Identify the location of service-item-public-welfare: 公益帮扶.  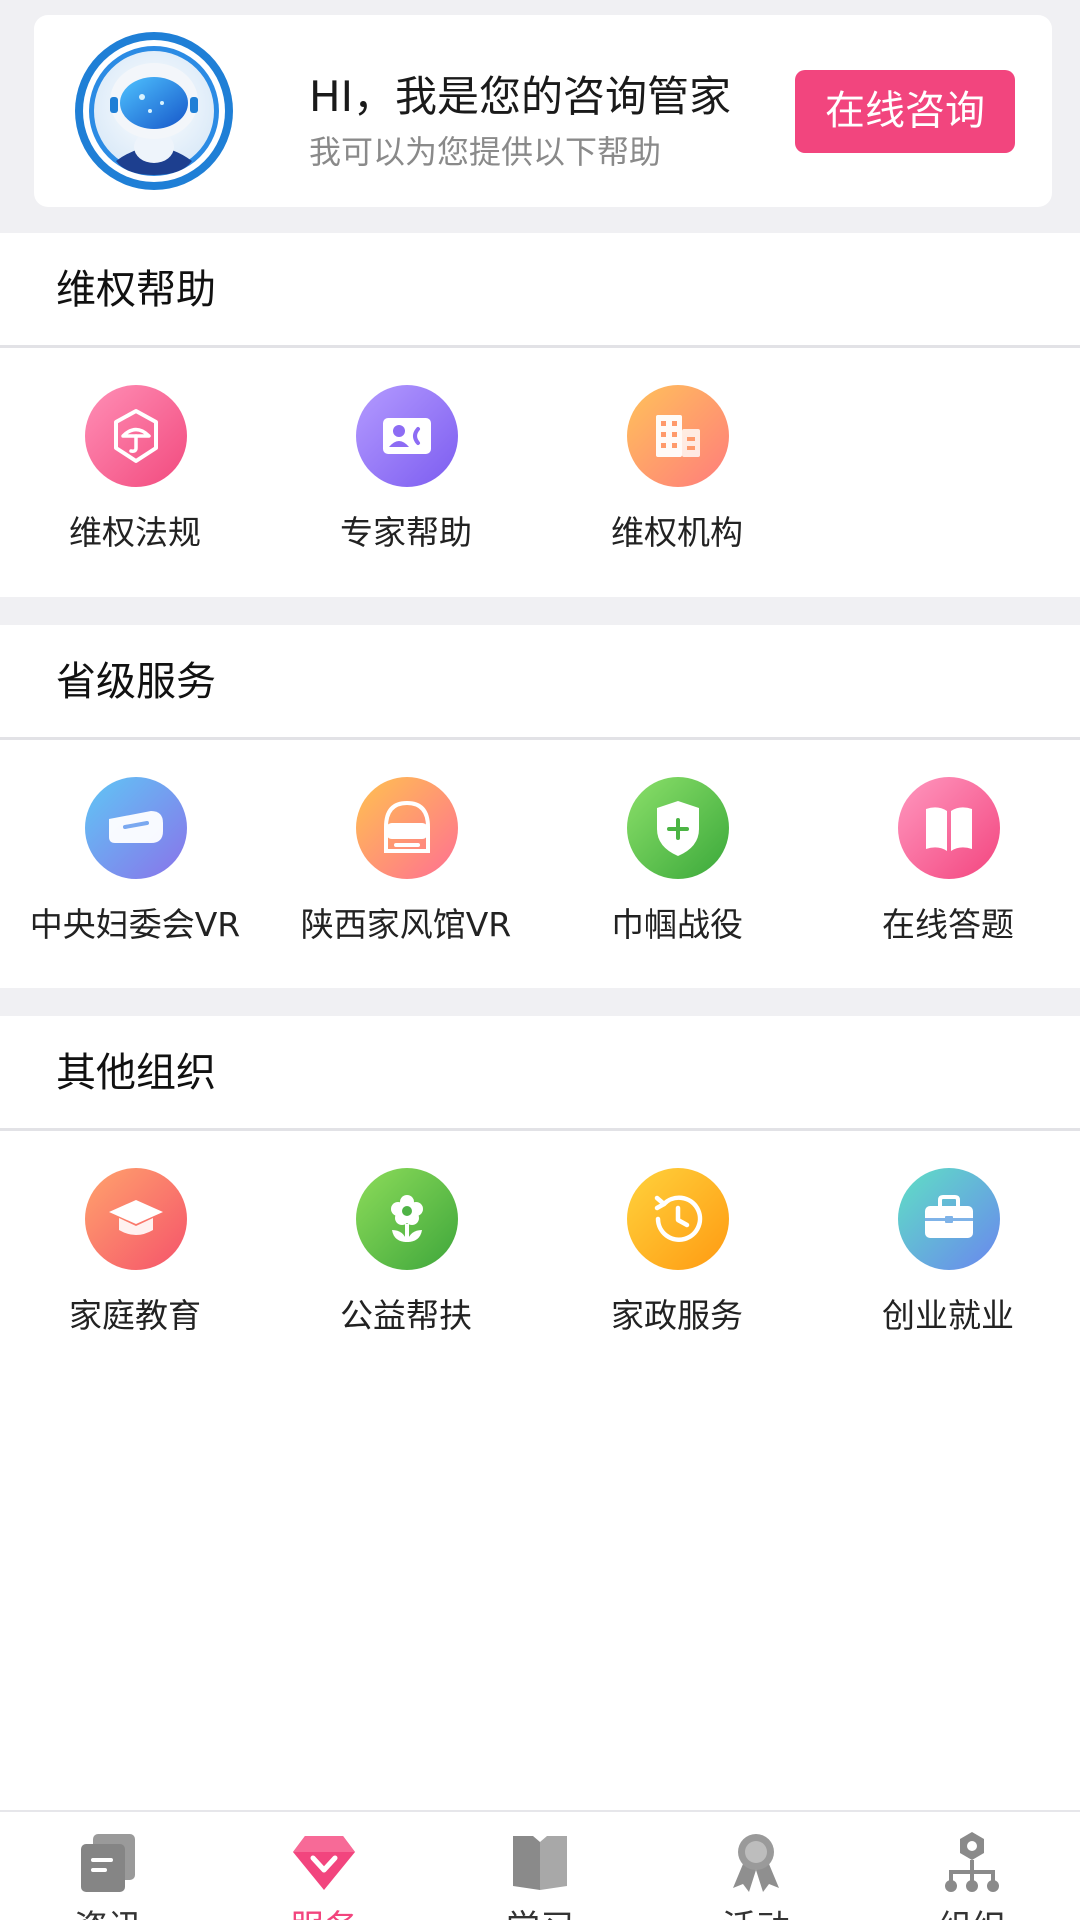
(406, 1251).